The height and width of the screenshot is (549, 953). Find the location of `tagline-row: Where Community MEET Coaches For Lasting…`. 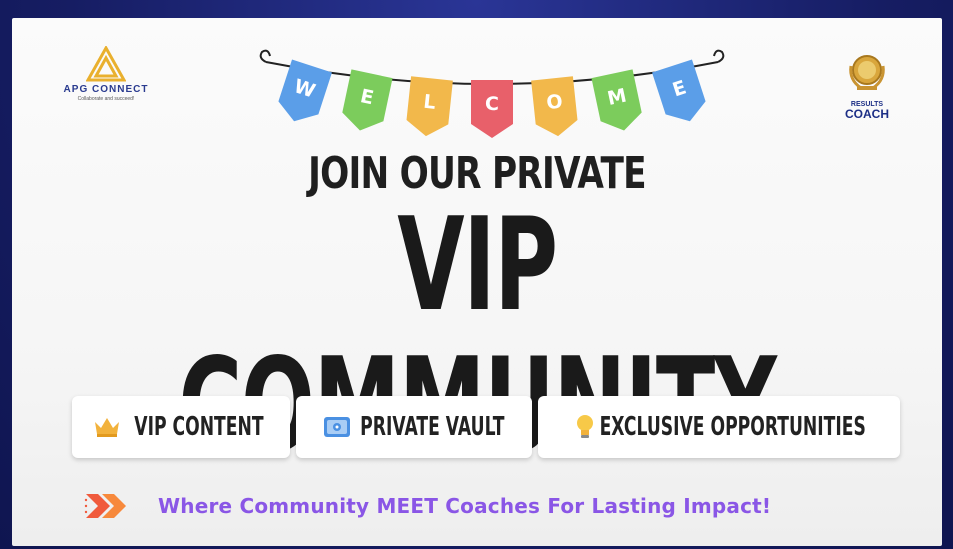

tagline-row: Where Community MEET Coaches For Lasting… is located at coordinates (494, 506).